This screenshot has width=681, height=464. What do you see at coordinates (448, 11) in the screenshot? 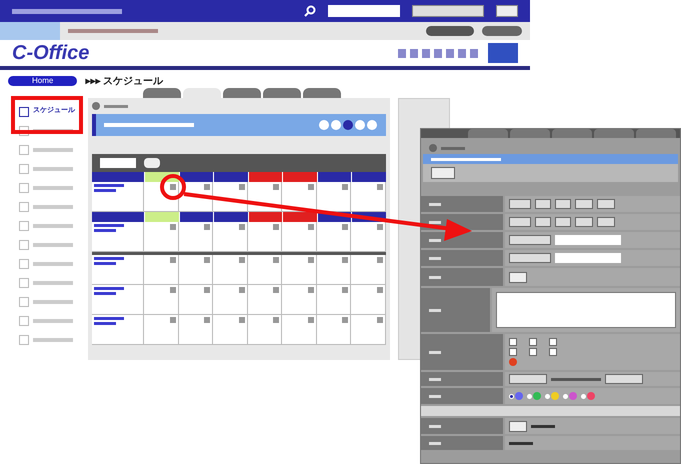
I see `scope-select` at bounding box center [448, 11].